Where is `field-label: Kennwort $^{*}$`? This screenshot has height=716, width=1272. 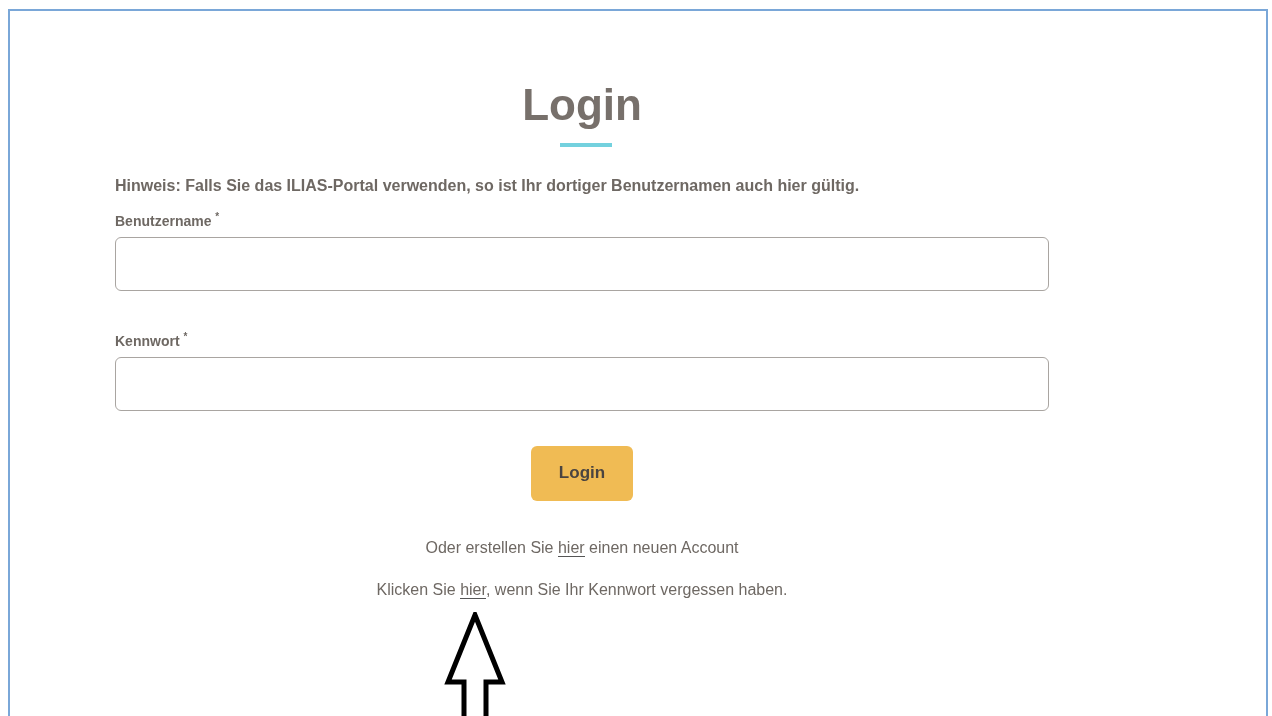 field-label: Kennwort $^{*}$ is located at coordinates (151, 340).